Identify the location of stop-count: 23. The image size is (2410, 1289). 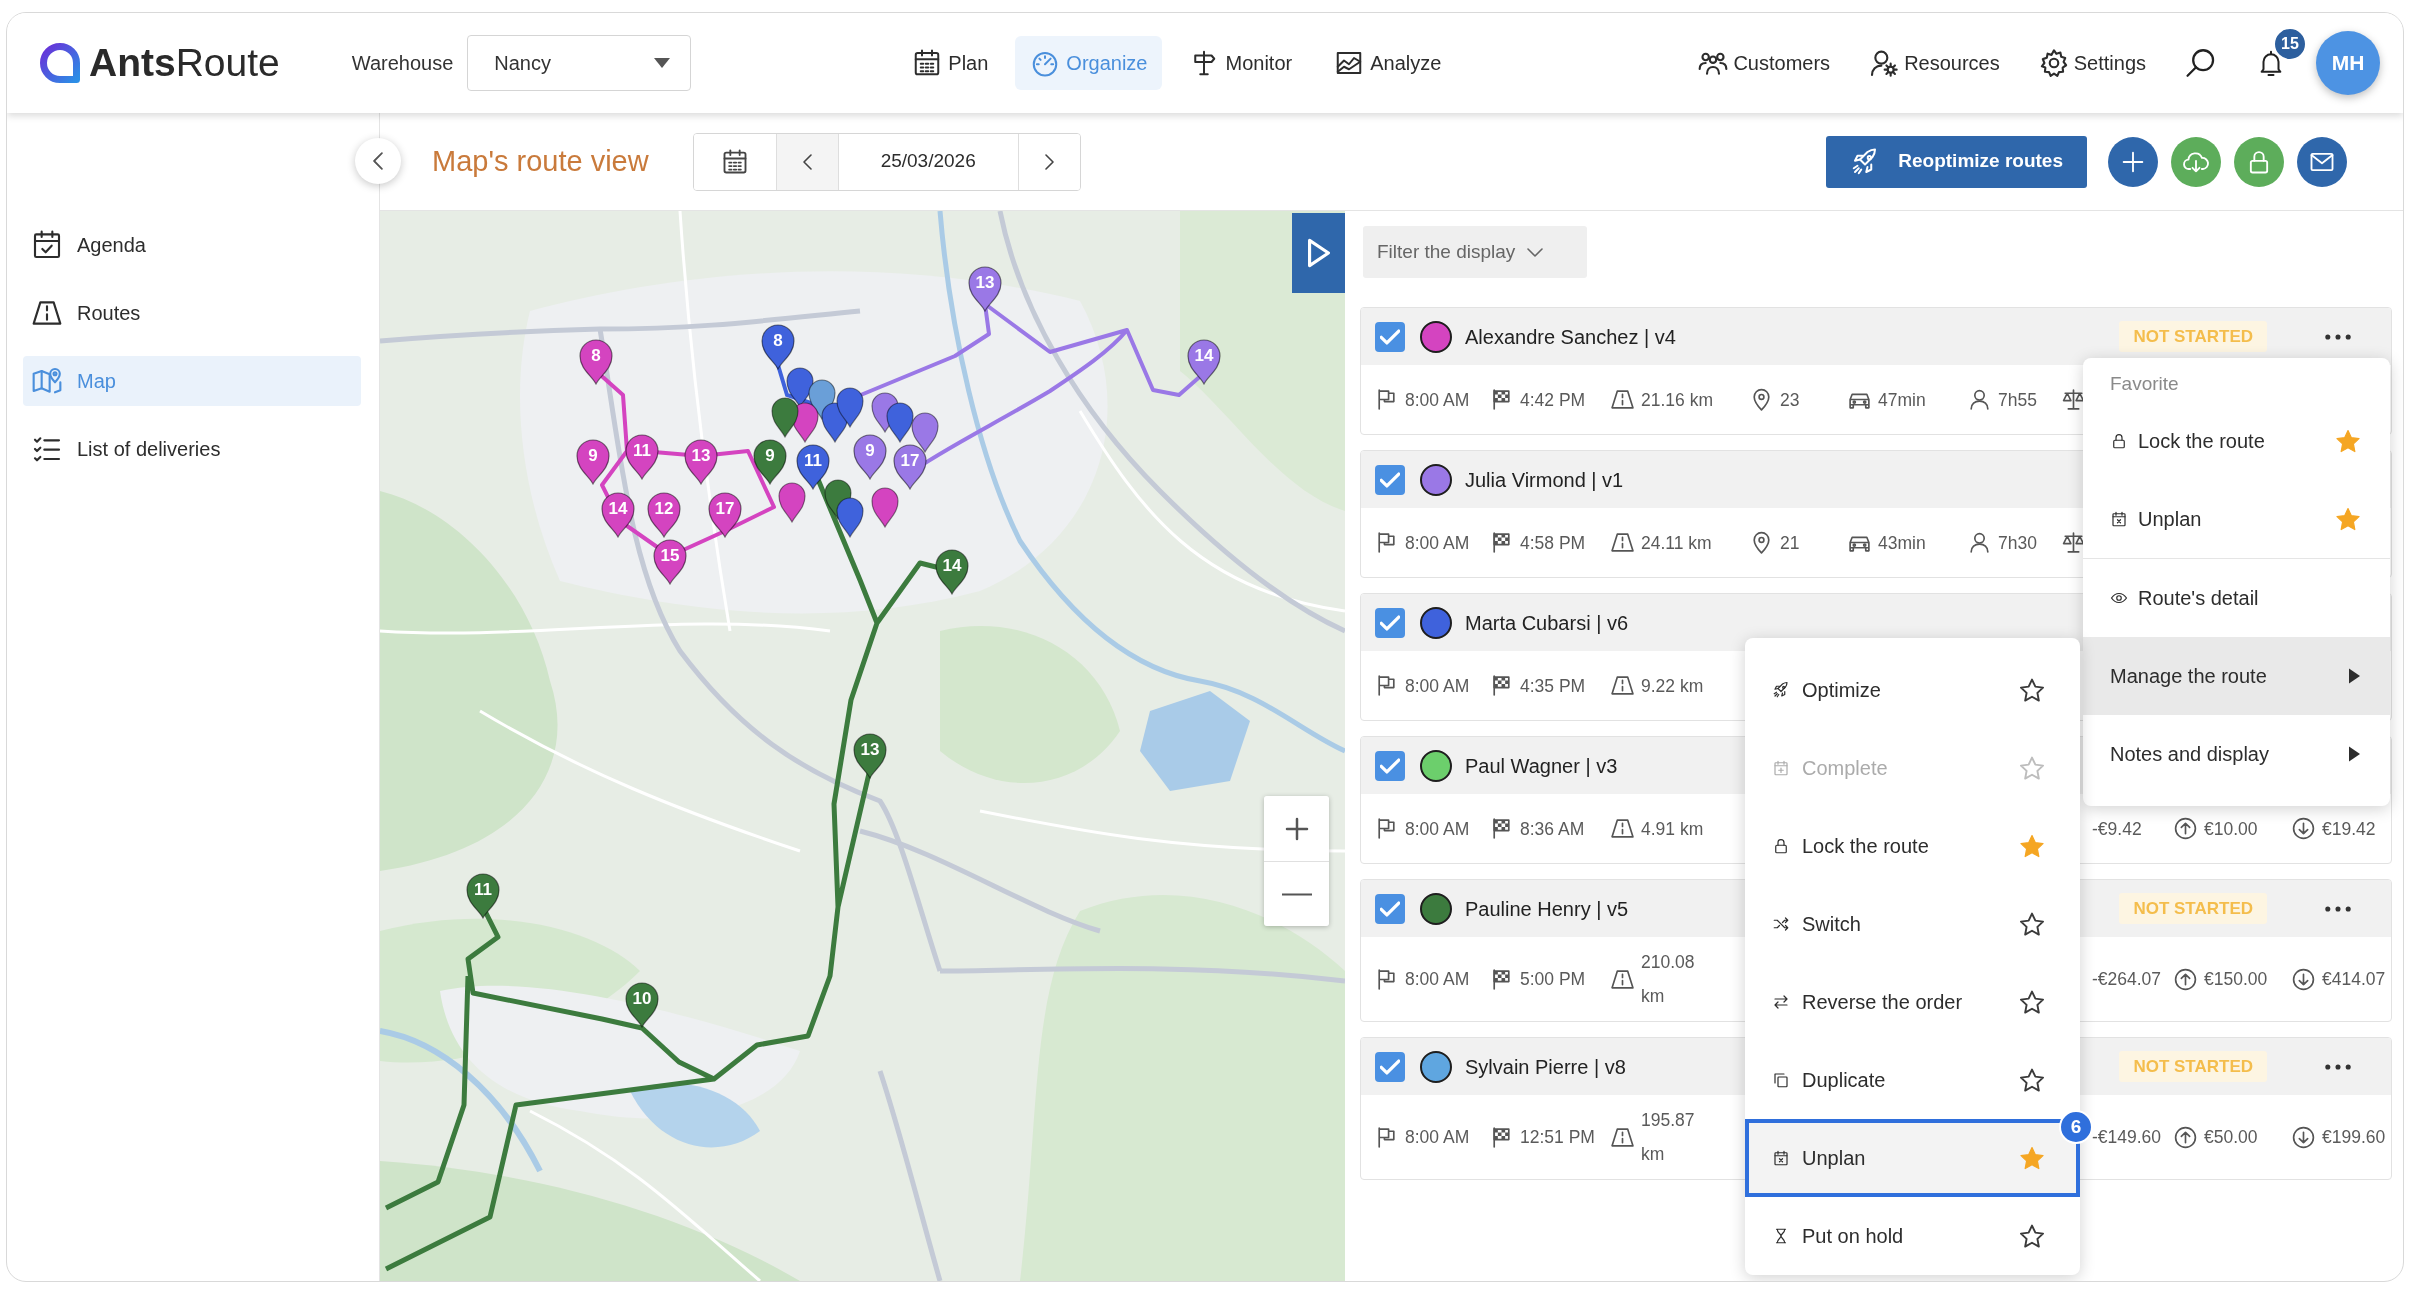
(1790, 400).